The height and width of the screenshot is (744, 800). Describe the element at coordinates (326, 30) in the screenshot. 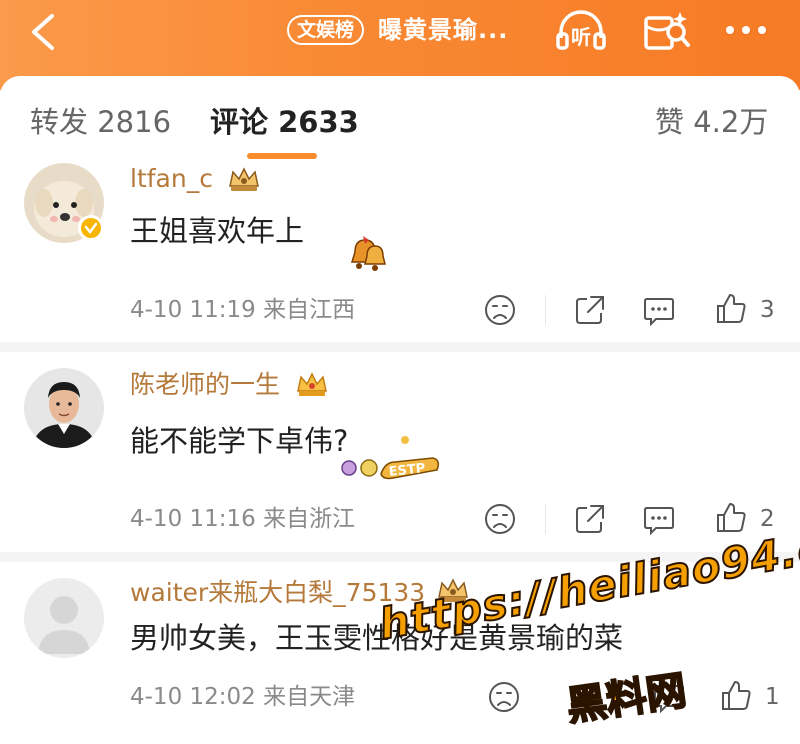

I see `hot-list-tag: 文娱榜` at that location.